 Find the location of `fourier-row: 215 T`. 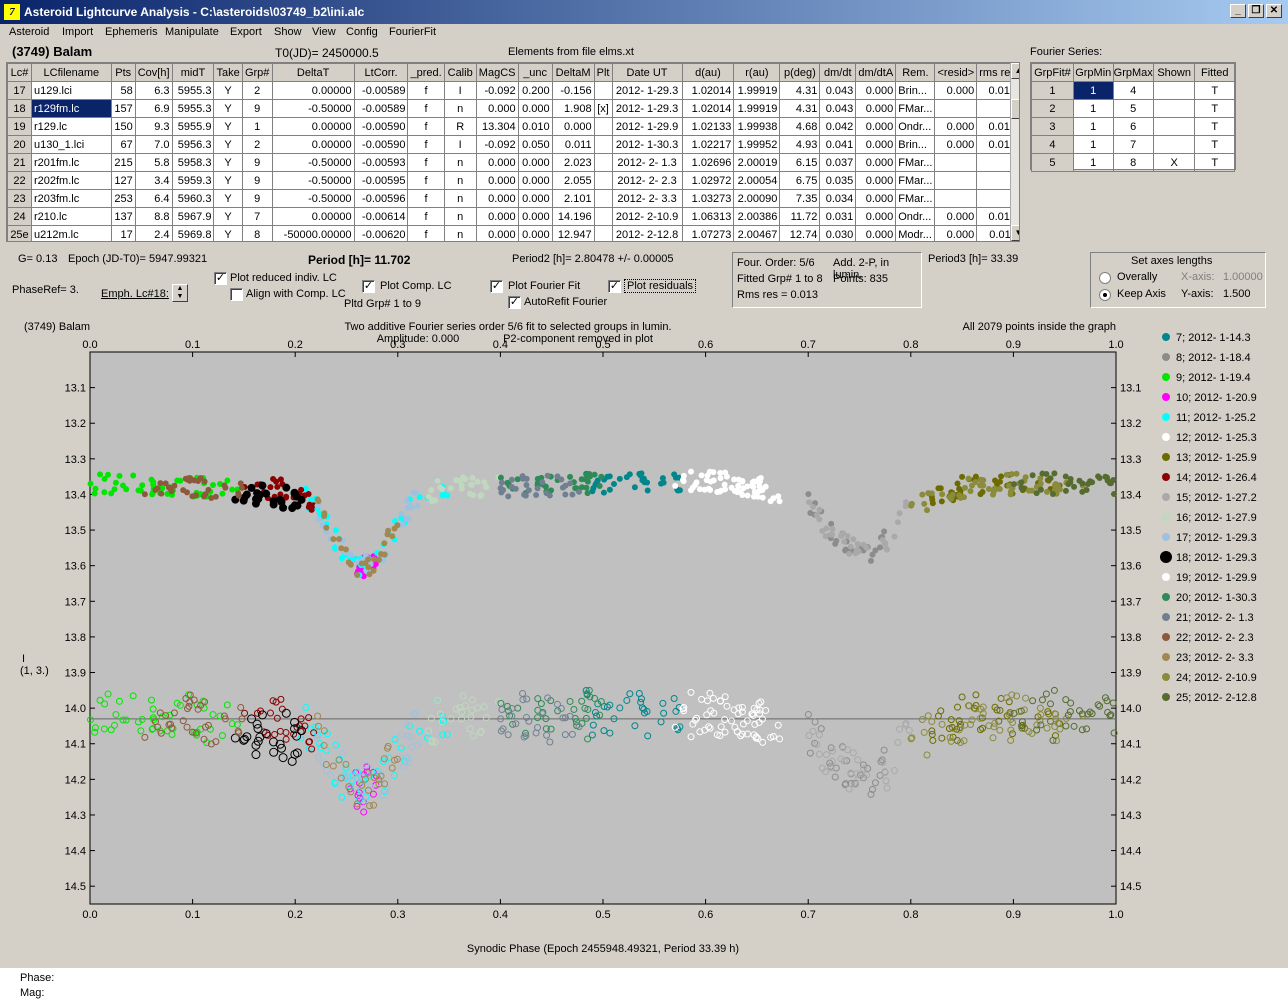

fourier-row: 215 T is located at coordinates (1133, 108).